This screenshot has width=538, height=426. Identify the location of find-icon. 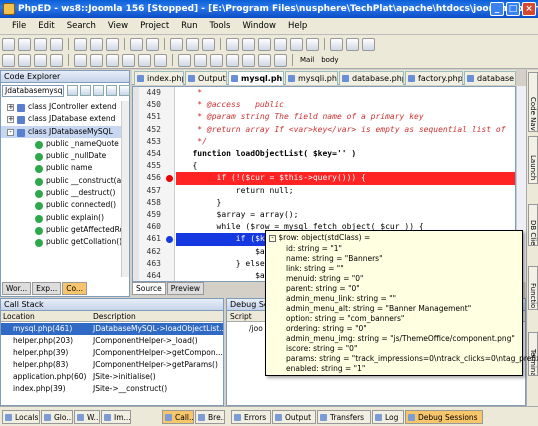
(176, 44).